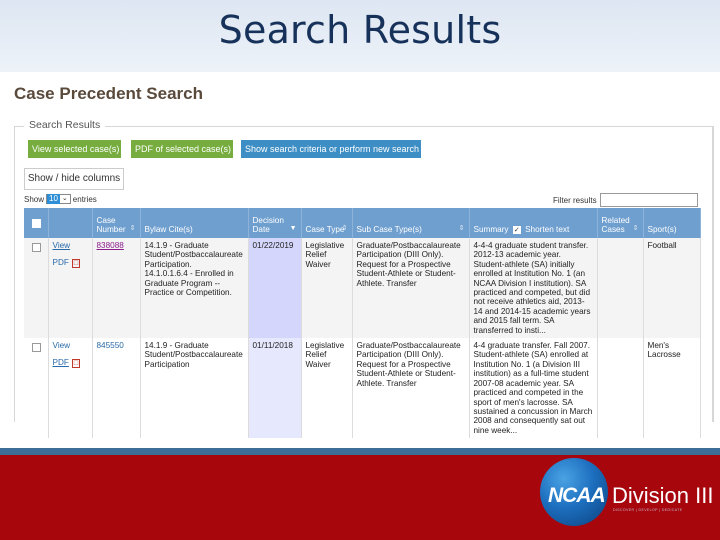  What do you see at coordinates (575, 200) in the screenshot?
I see `filter-label: Filter results` at bounding box center [575, 200].